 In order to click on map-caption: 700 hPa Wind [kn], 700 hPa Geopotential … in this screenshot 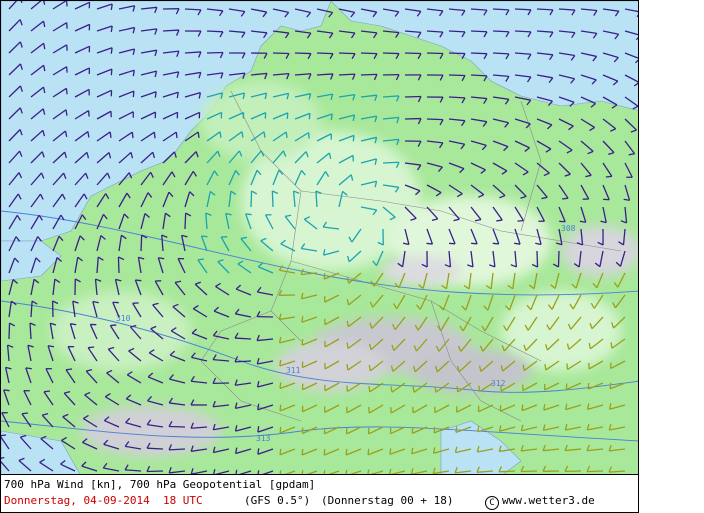, I will do `click(319, 494)`.